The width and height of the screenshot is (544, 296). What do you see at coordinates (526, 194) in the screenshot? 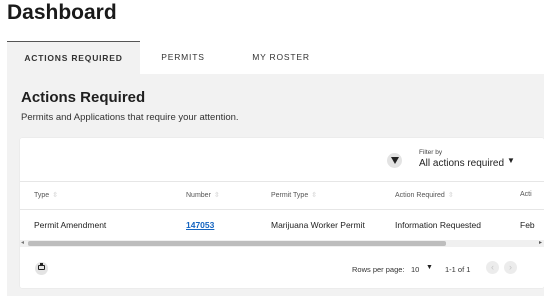
I see `column-header-action: Acti` at bounding box center [526, 194].